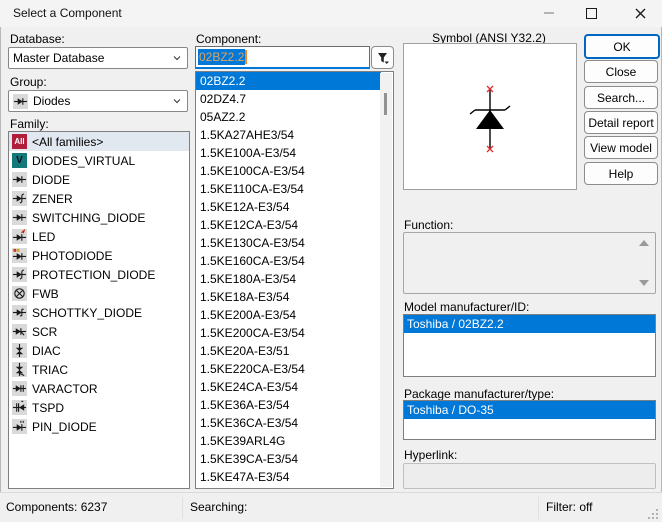 The width and height of the screenshot is (662, 522). I want to click on close-icon, so click(640, 13).